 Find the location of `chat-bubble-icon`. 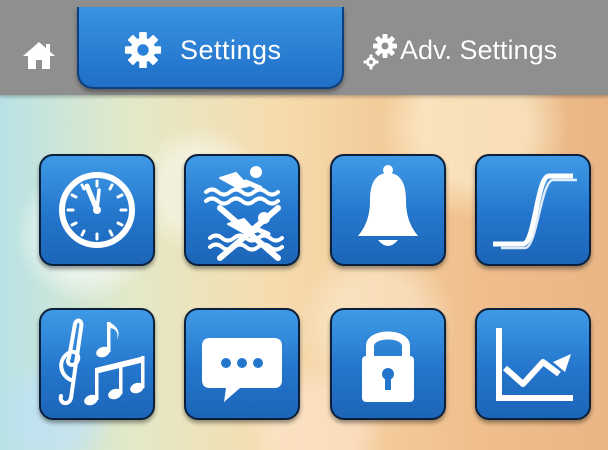

chat-bubble-icon is located at coordinates (242, 370).